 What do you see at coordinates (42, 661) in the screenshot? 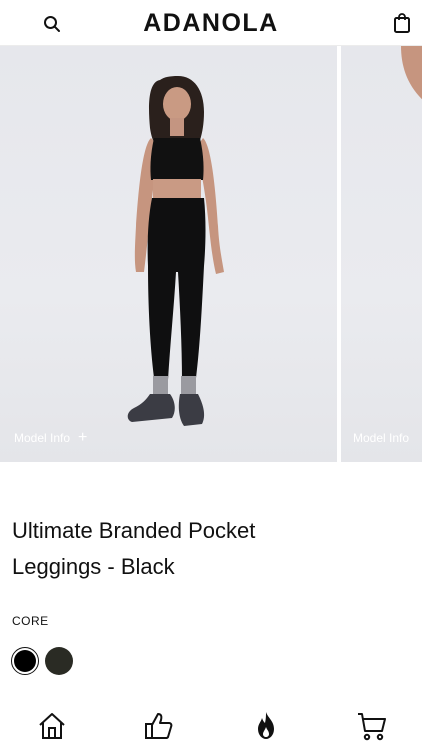
I see `color-swatches` at bounding box center [42, 661].